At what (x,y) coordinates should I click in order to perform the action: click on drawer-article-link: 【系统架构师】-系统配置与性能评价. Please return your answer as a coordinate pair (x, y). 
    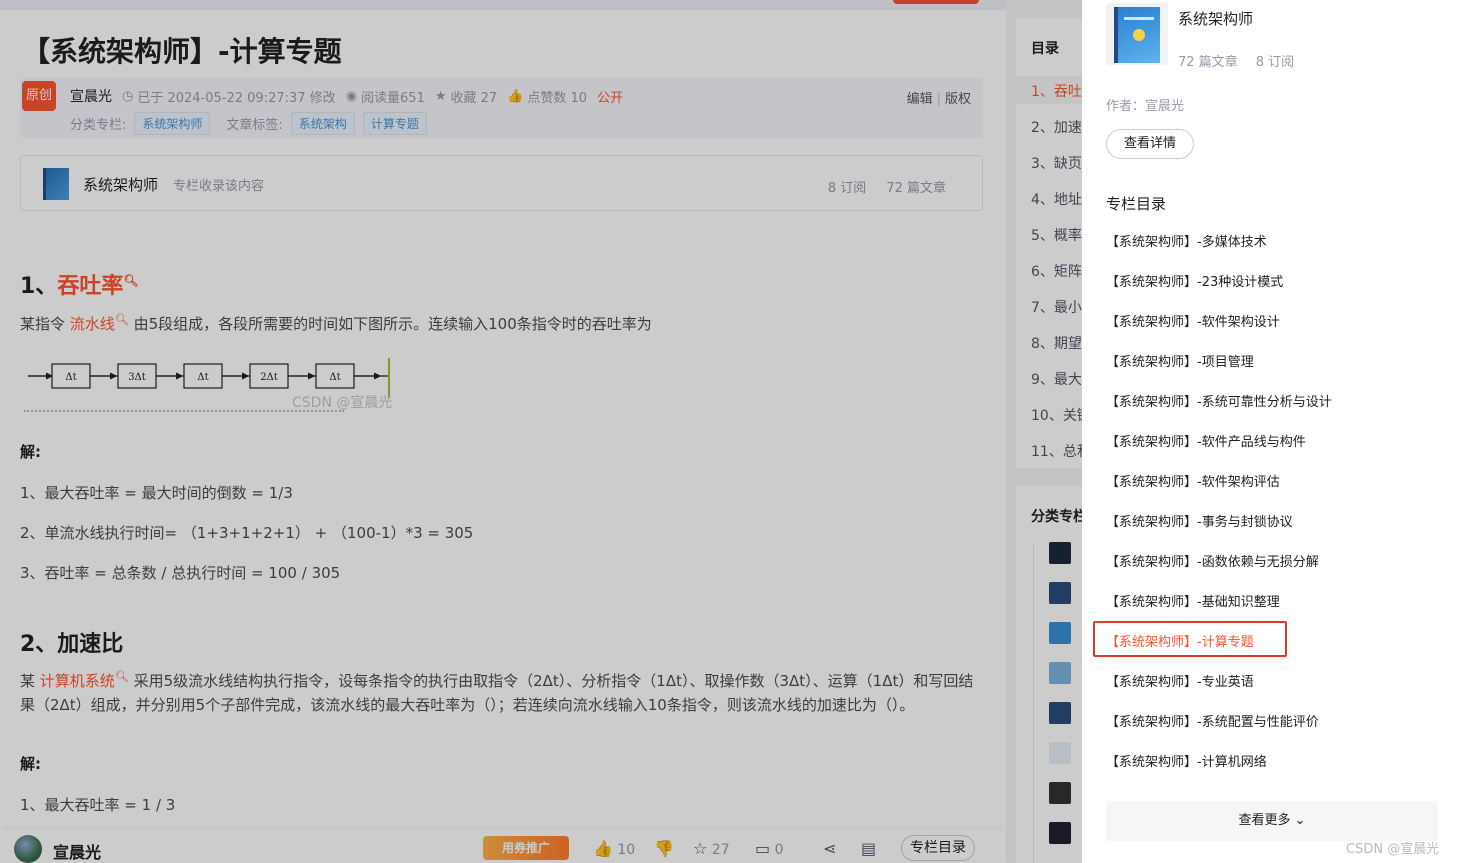
    Looking at the image, I should click on (1212, 720).